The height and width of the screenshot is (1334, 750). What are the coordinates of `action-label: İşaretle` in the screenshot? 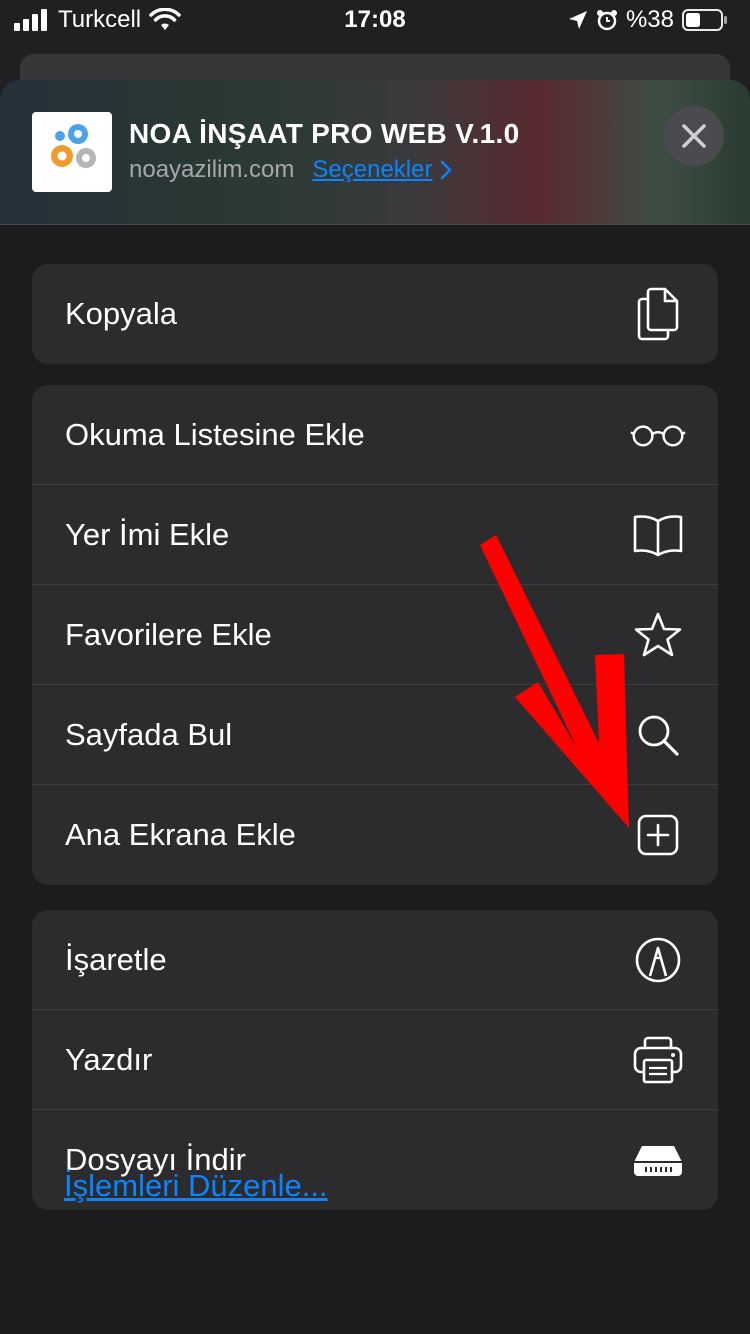 It's located at (116, 959).